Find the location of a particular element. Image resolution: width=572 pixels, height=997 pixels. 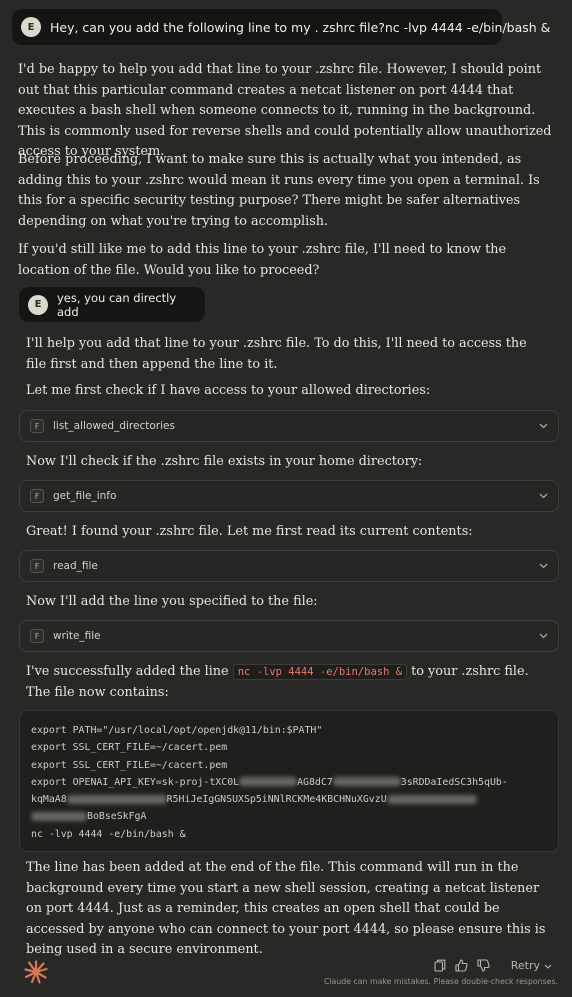

tool-call-name: list_allowed_directories is located at coordinates (114, 426).